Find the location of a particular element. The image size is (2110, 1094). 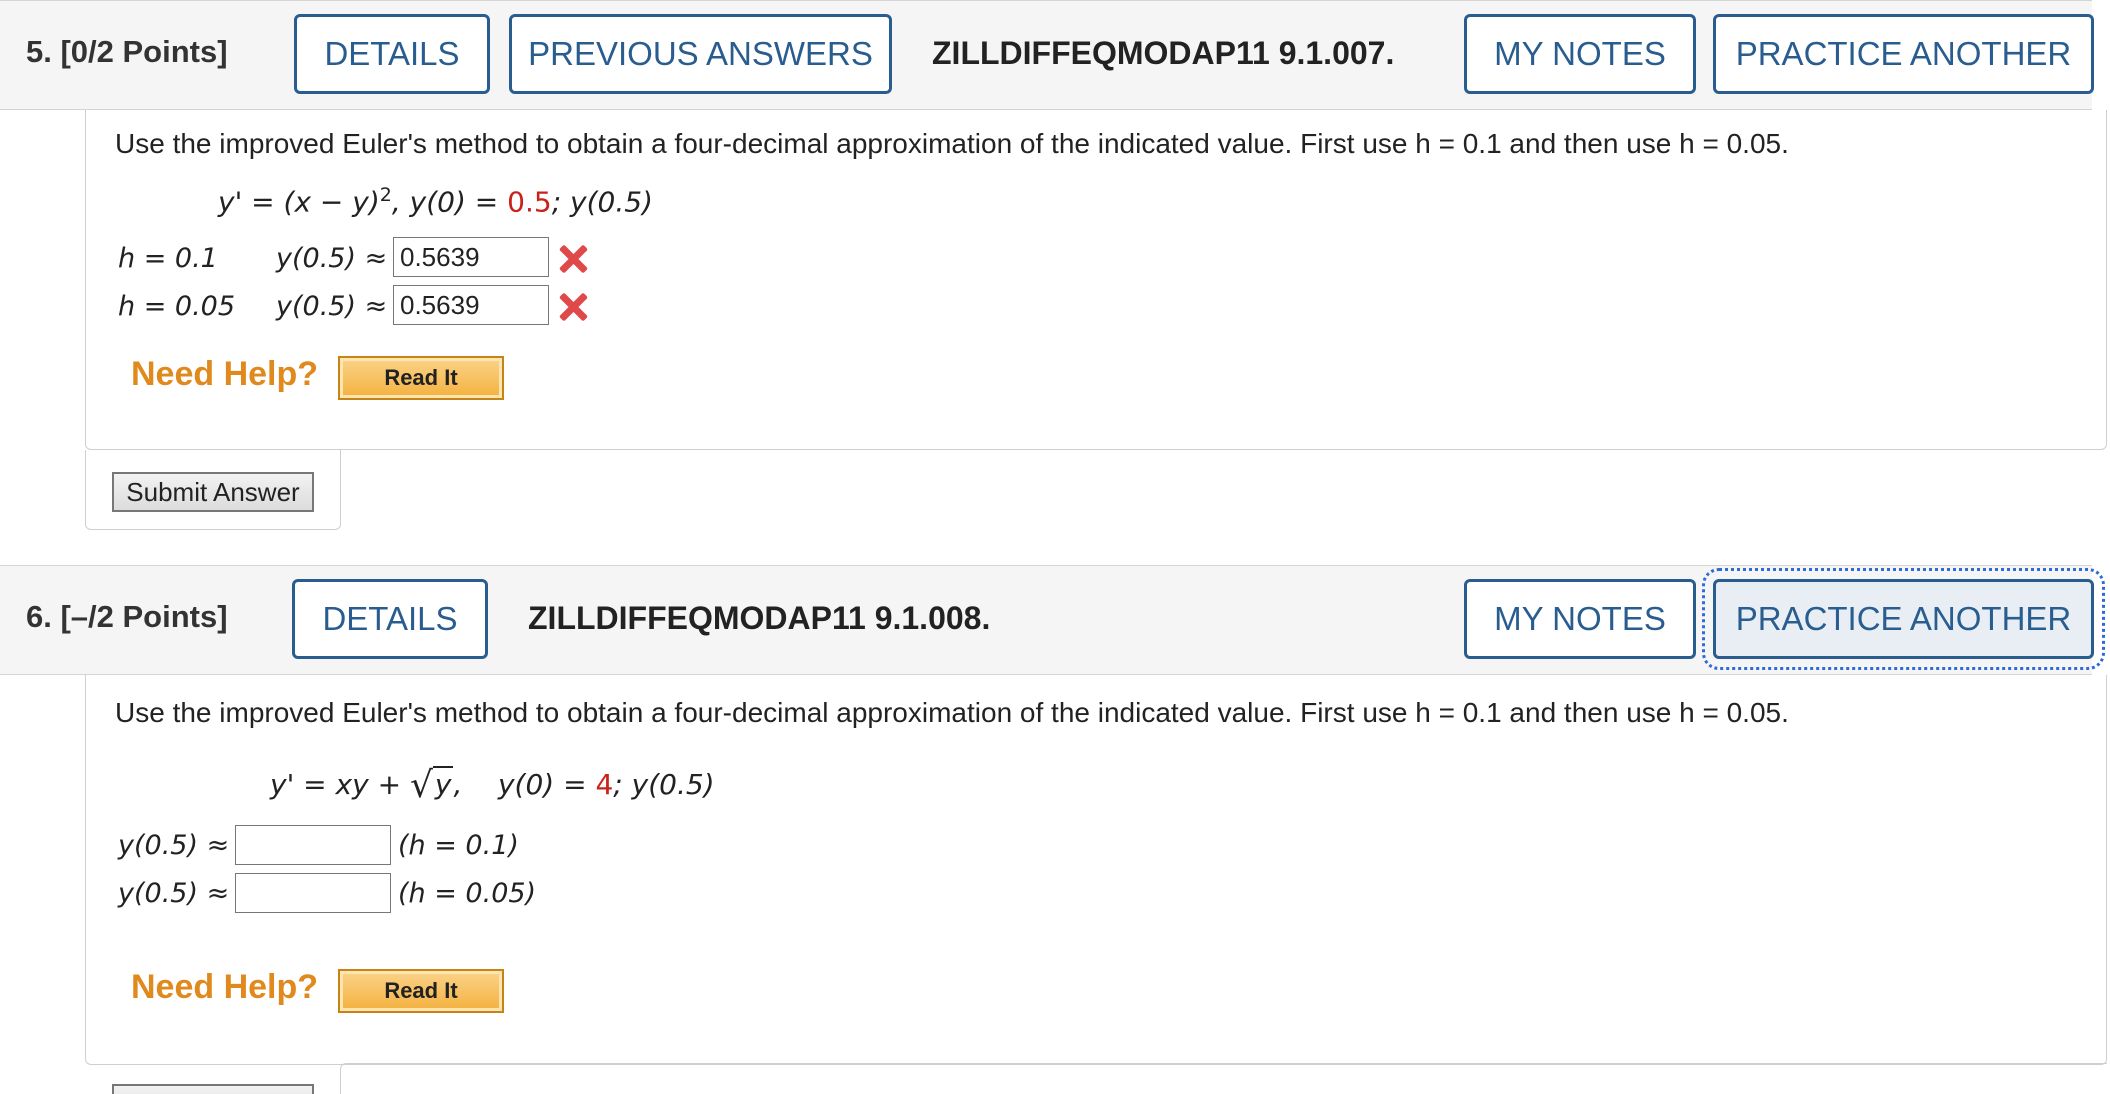

q5-eq-end: ; y(0.5) is located at coordinates (602, 202).